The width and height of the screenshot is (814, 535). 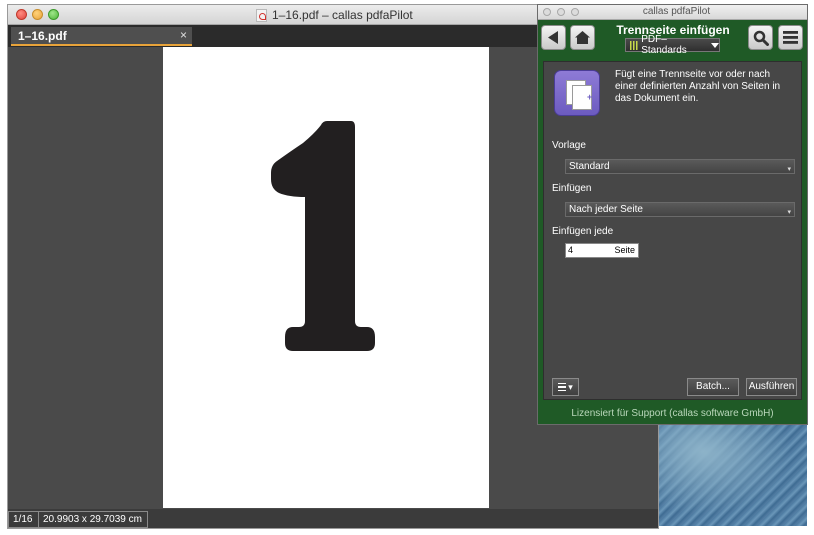 What do you see at coordinates (771, 387) in the screenshot?
I see `run-button: Ausführen` at bounding box center [771, 387].